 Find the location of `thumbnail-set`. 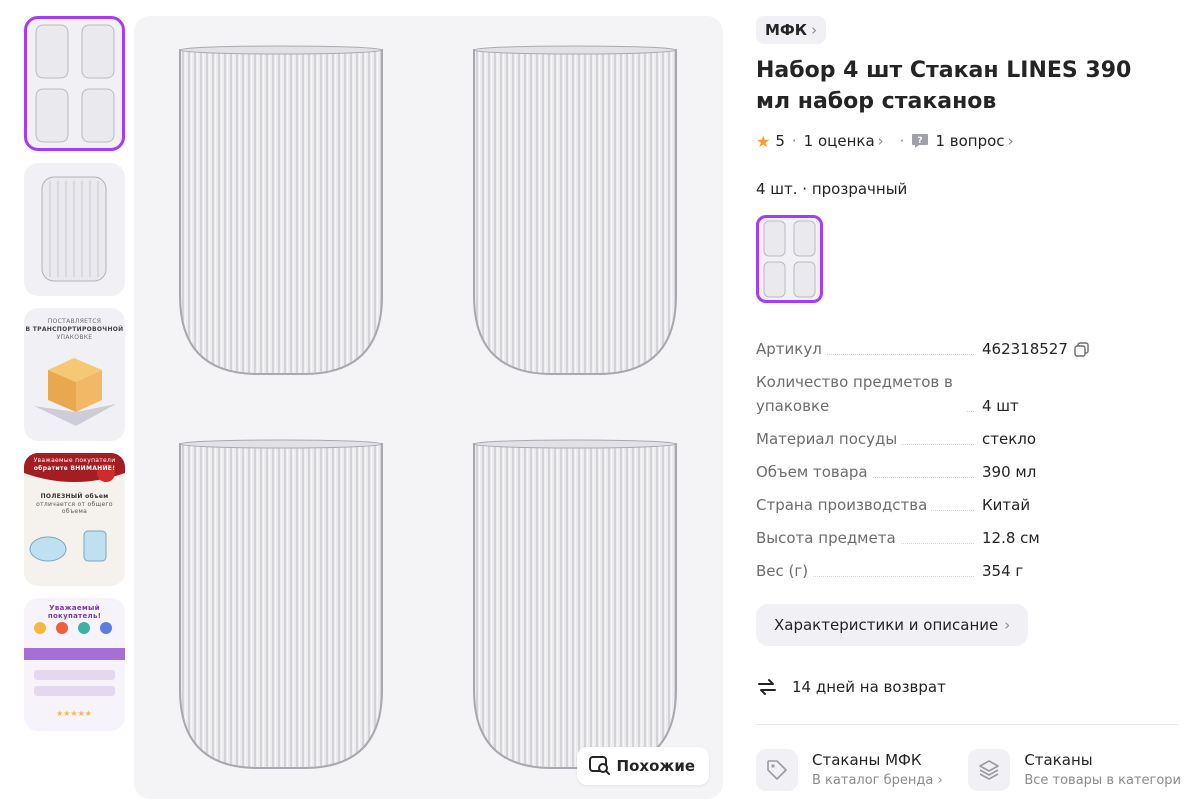

thumbnail-set is located at coordinates (74, 83).